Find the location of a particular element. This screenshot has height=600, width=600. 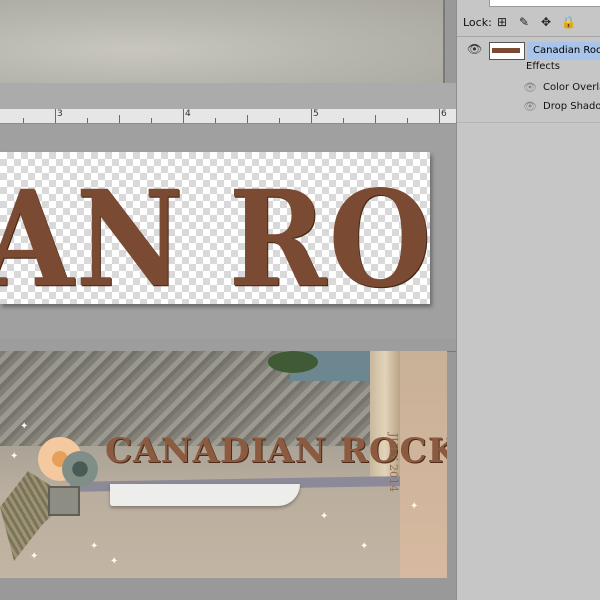

transparency-lock-icon: ⊞ is located at coordinates (502, 22).